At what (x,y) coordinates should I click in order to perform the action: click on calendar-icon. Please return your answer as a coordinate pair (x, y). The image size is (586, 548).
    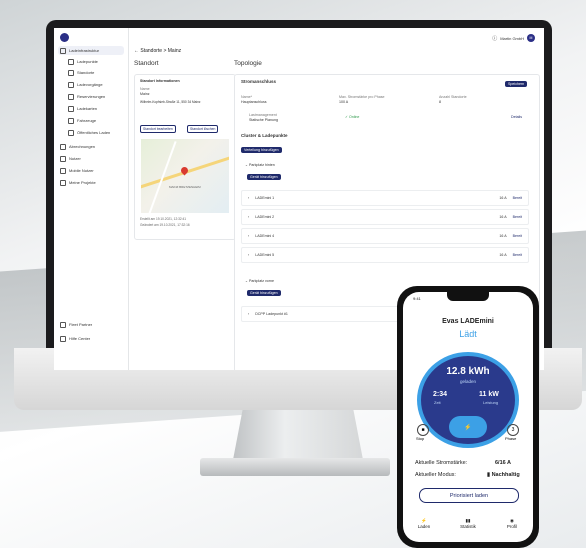
    Looking at the image, I should click on (71, 96).